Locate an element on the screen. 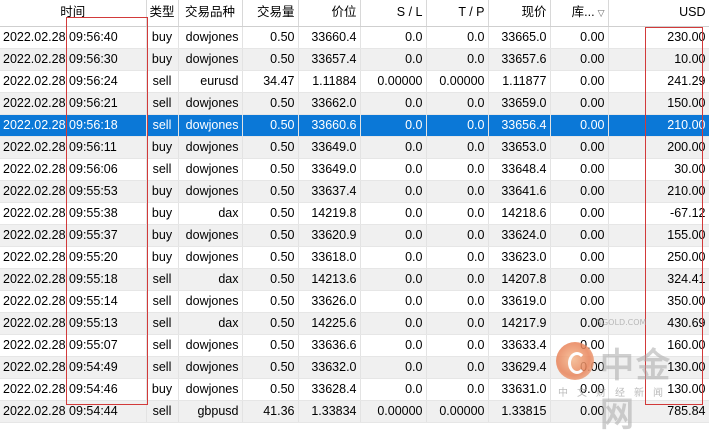 This screenshot has height=436, width=709. cell-price: 14225.6 is located at coordinates (329, 323).